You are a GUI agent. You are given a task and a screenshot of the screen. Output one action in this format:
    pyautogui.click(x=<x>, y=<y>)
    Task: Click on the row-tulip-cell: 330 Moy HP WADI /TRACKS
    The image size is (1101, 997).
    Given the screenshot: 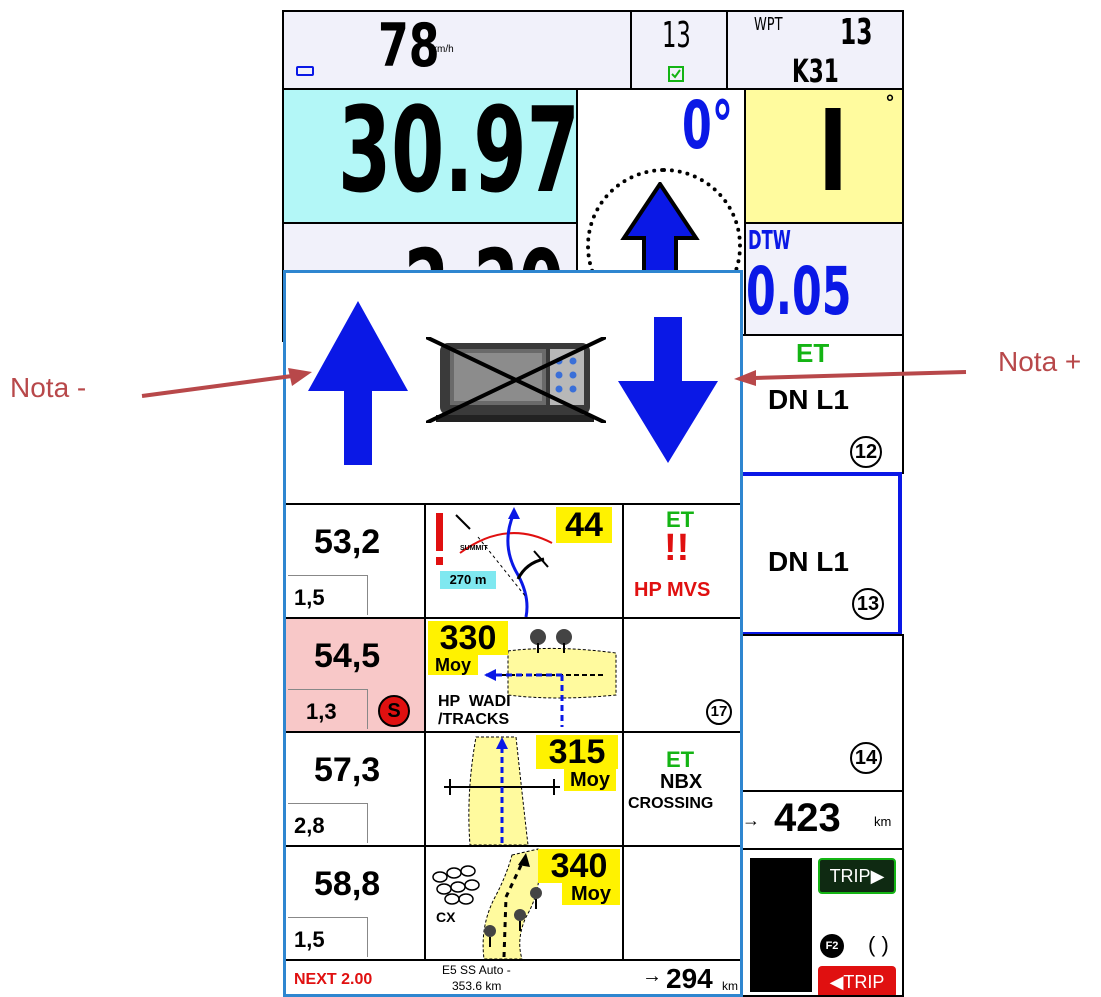 What is the action you would take?
    pyautogui.click(x=525, y=675)
    